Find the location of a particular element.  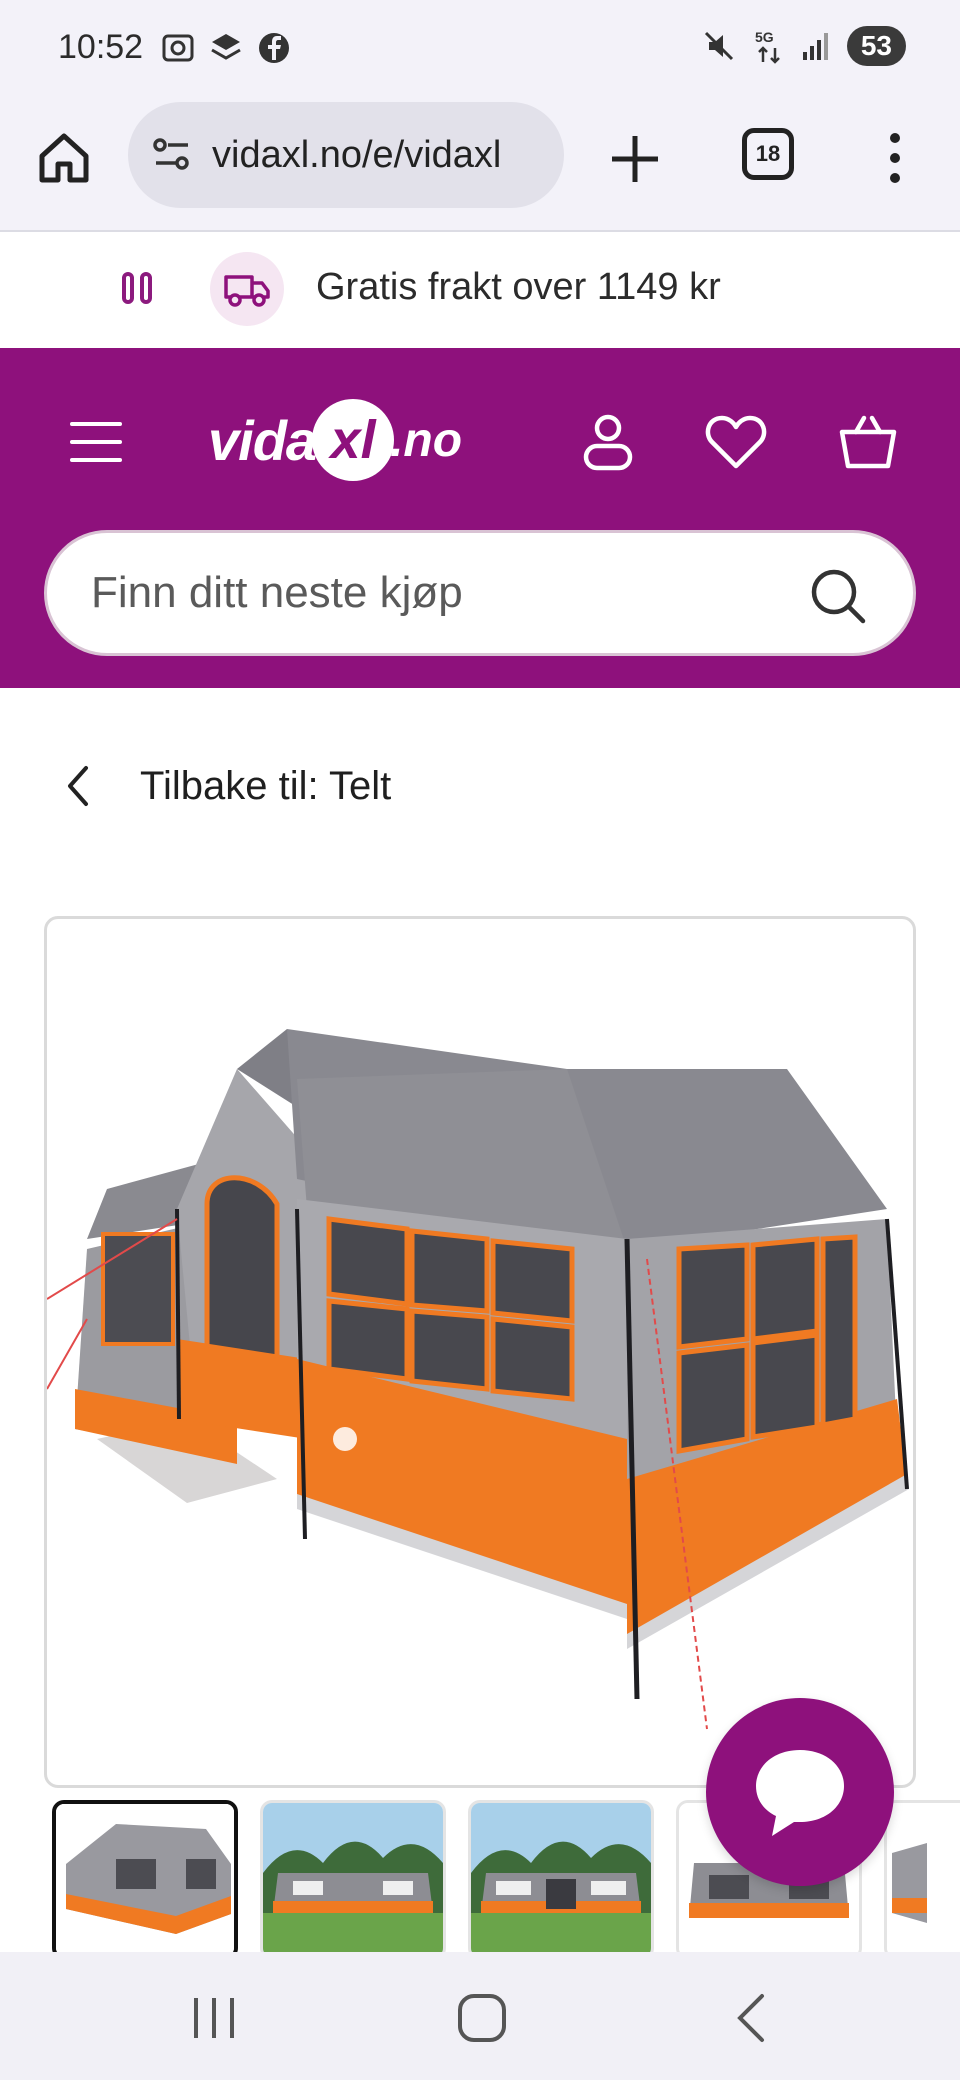

facebook-icon is located at coordinates (274, 48).